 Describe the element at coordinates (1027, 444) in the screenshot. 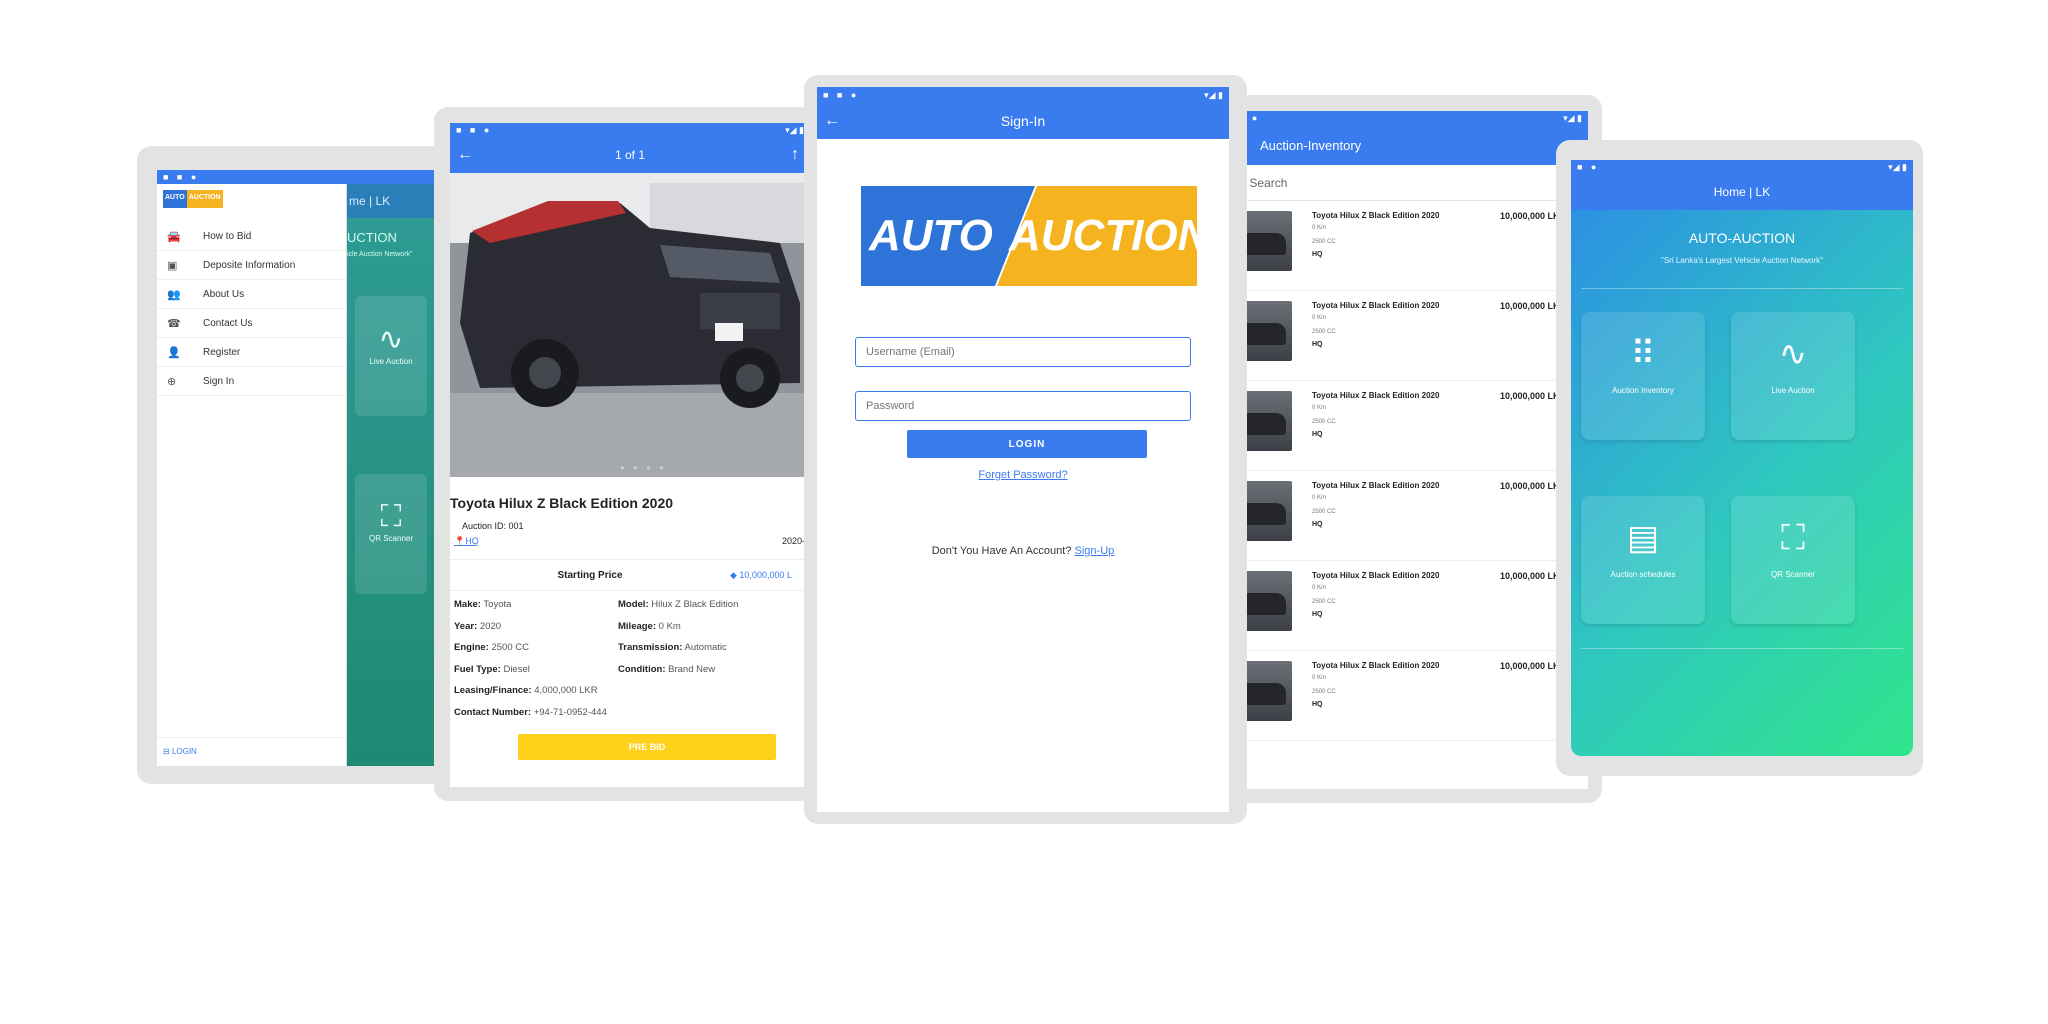

I see `login-button: LOGIN` at that location.